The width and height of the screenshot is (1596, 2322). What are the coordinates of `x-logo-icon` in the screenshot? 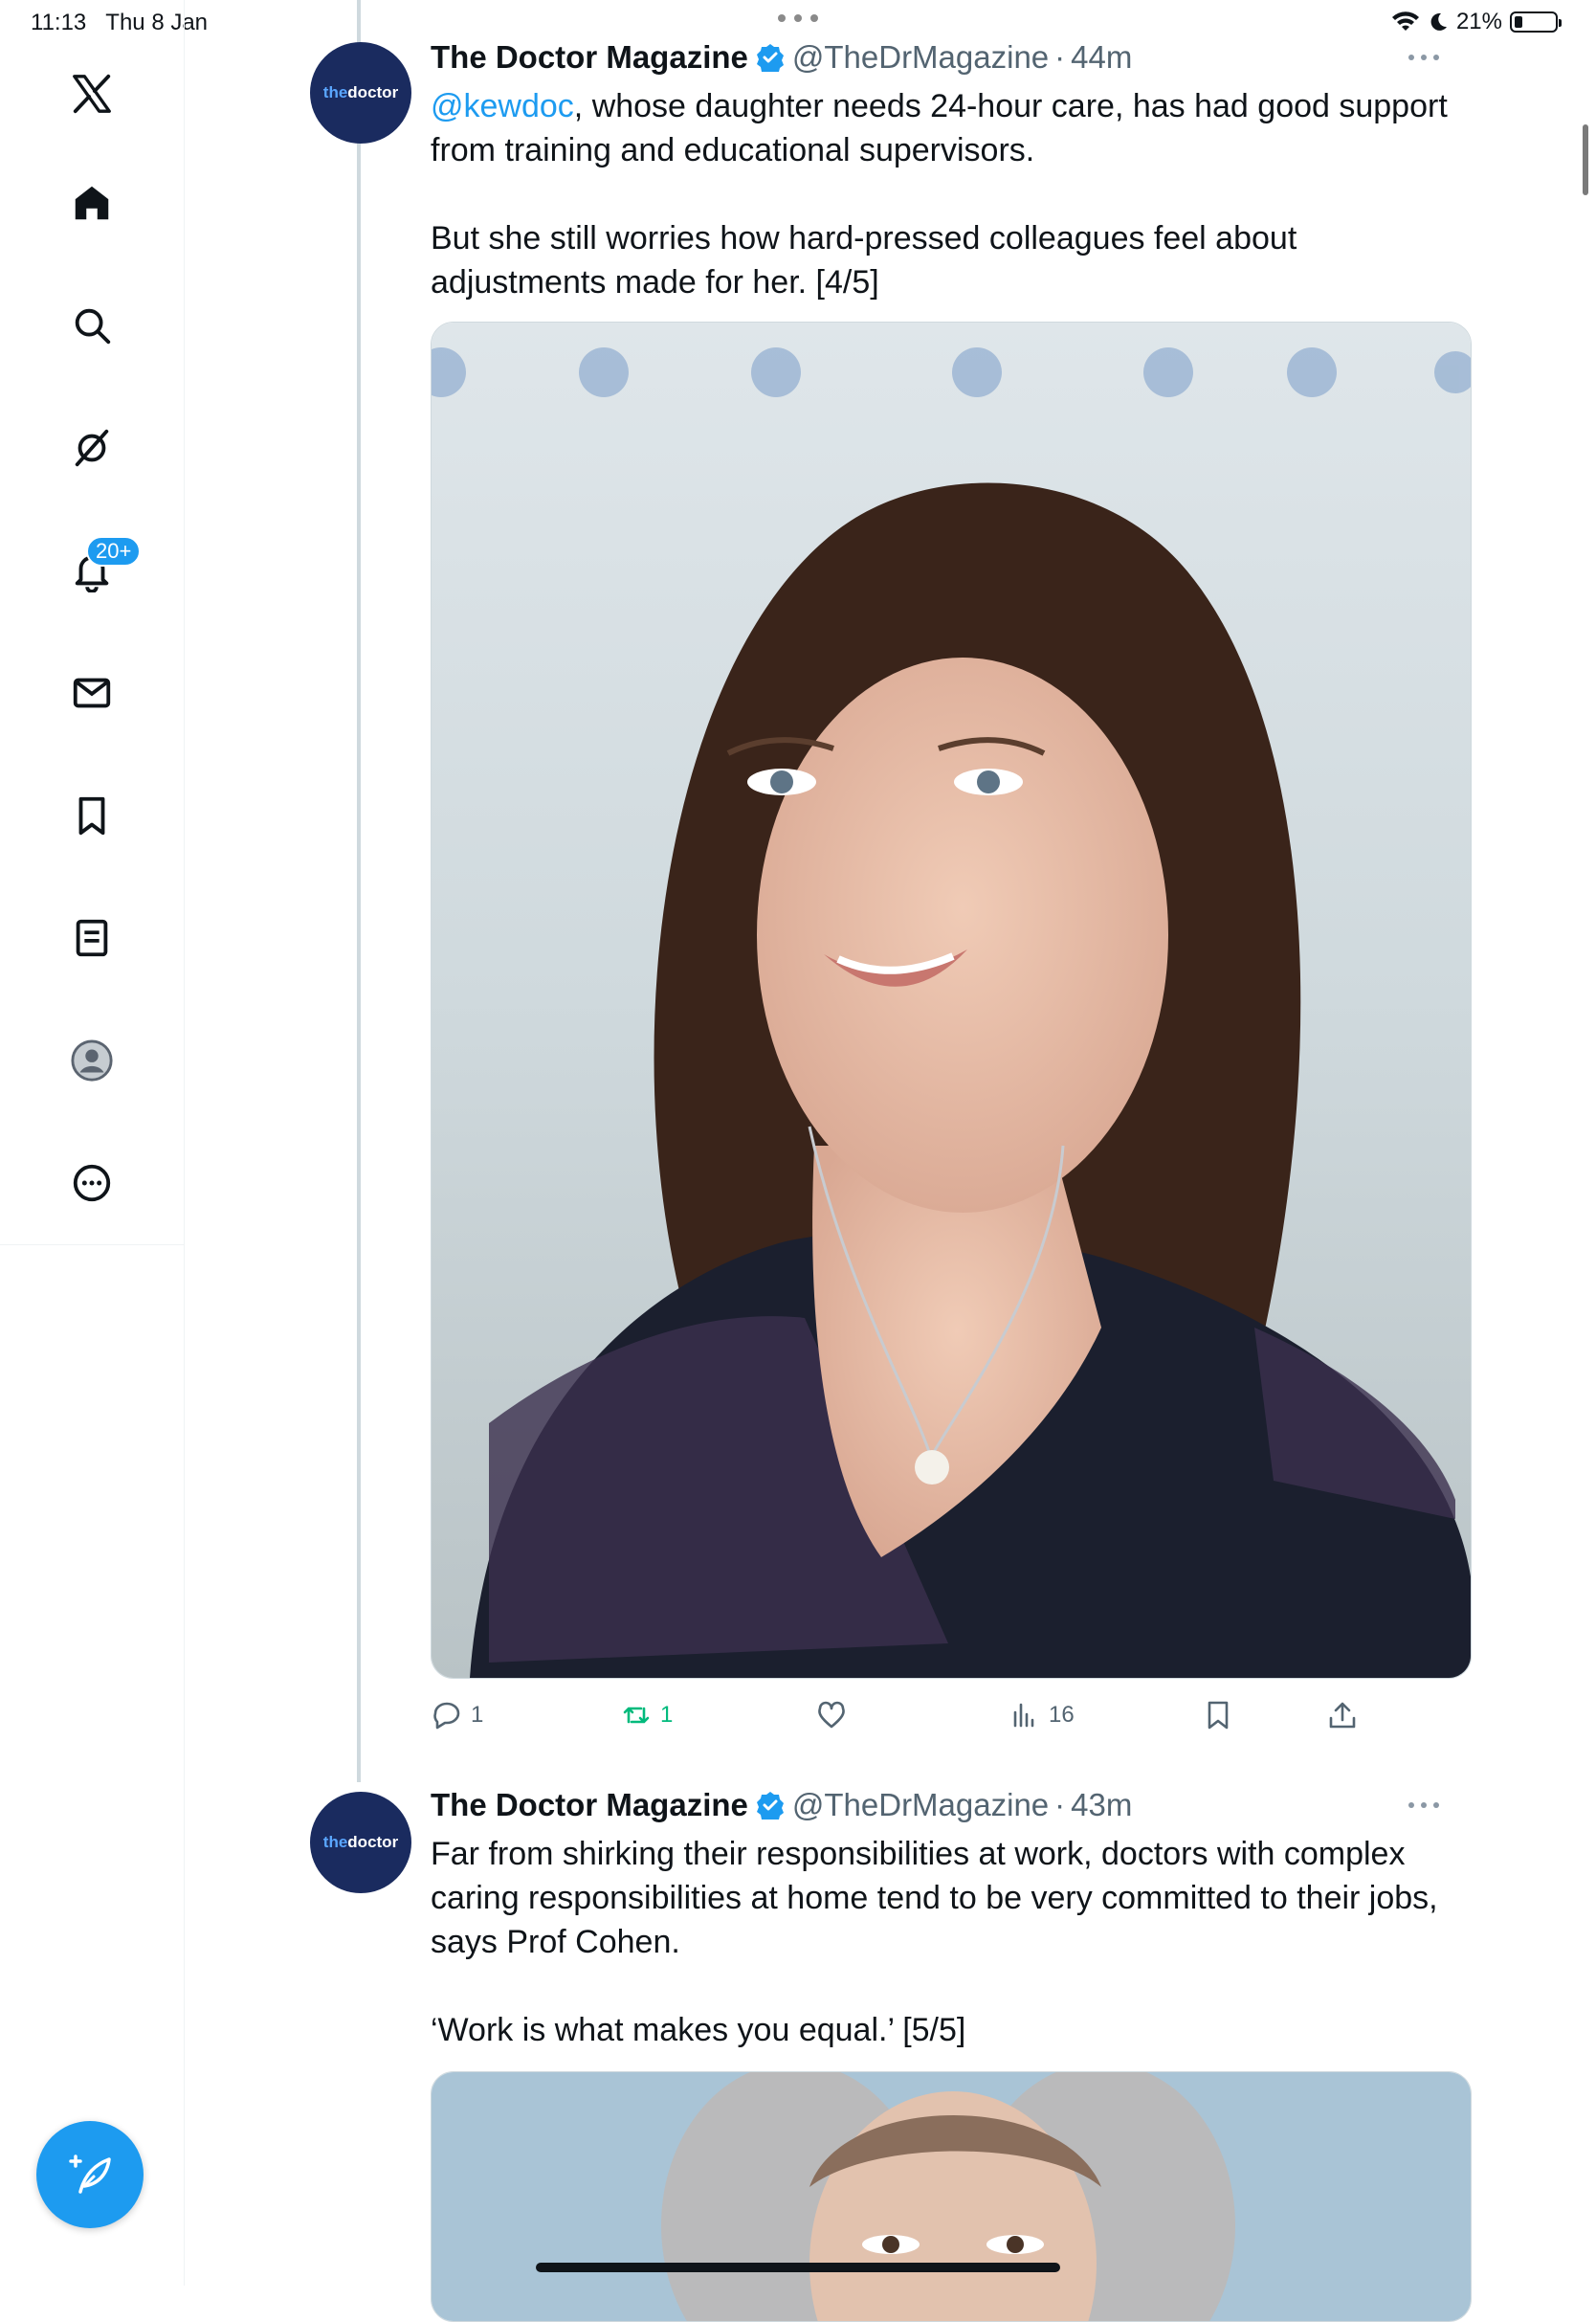 It's located at (92, 93).